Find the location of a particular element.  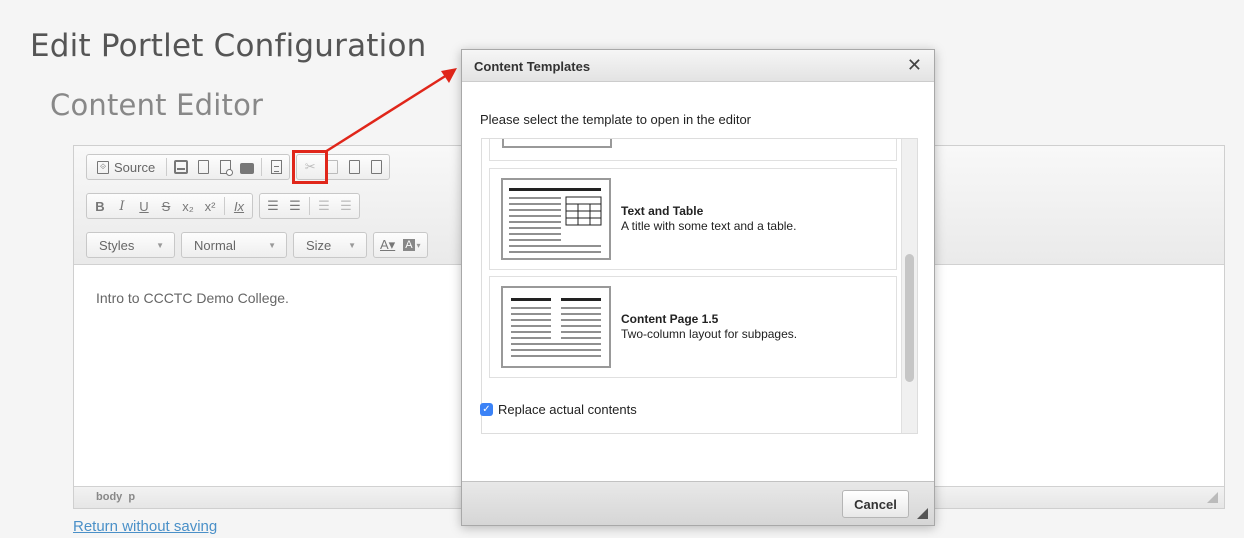

superscript-icon: x² is located at coordinates (210, 206).